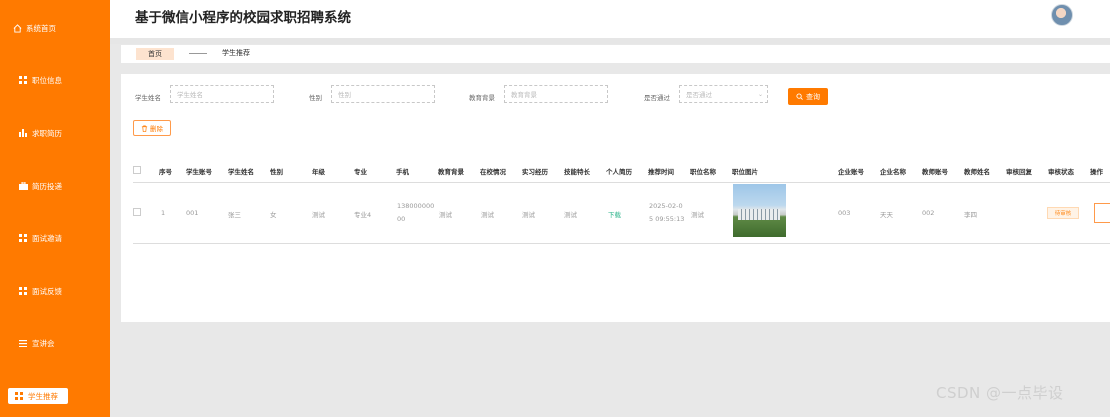 The image size is (1110, 417). What do you see at coordinates (318, 171) in the screenshot?
I see `col-header: 年级` at bounding box center [318, 171].